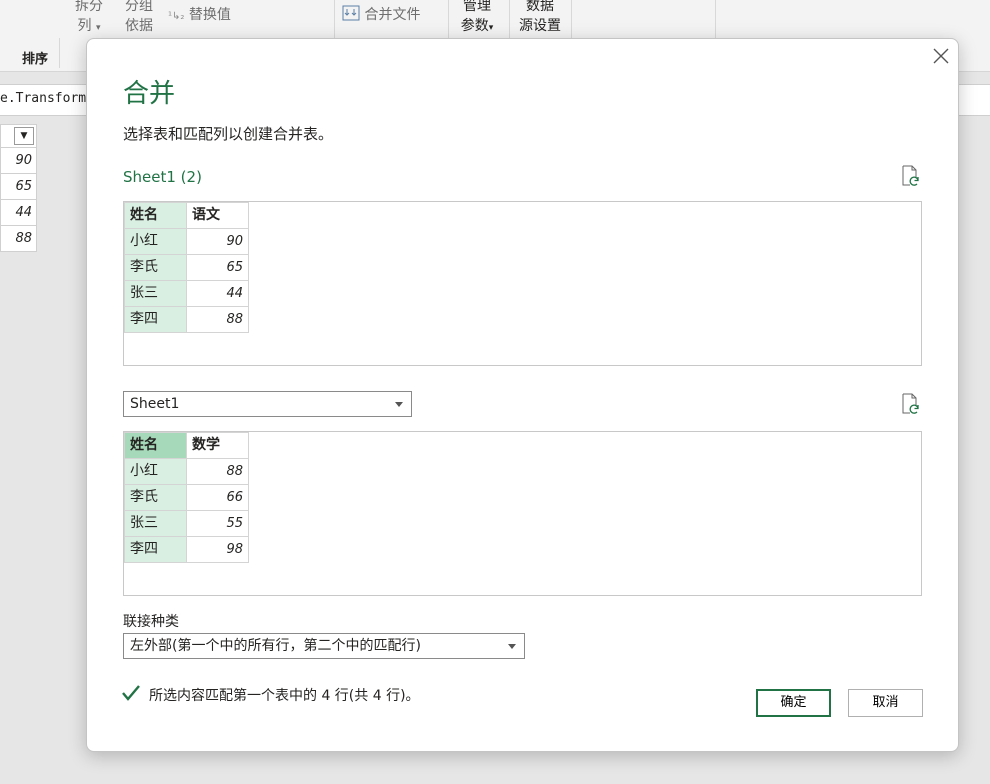 The image size is (990, 784). I want to click on table-row: 李四 88, so click(186, 319).